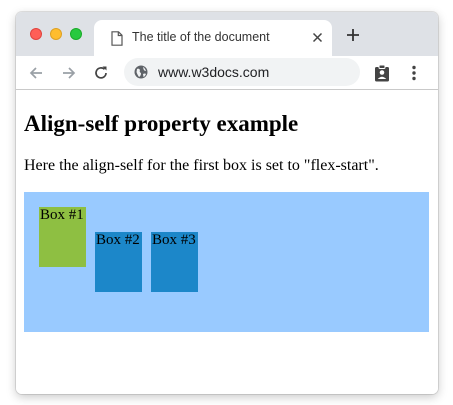  What do you see at coordinates (76, 34) in the screenshot?
I see `maximize-window-button` at bounding box center [76, 34].